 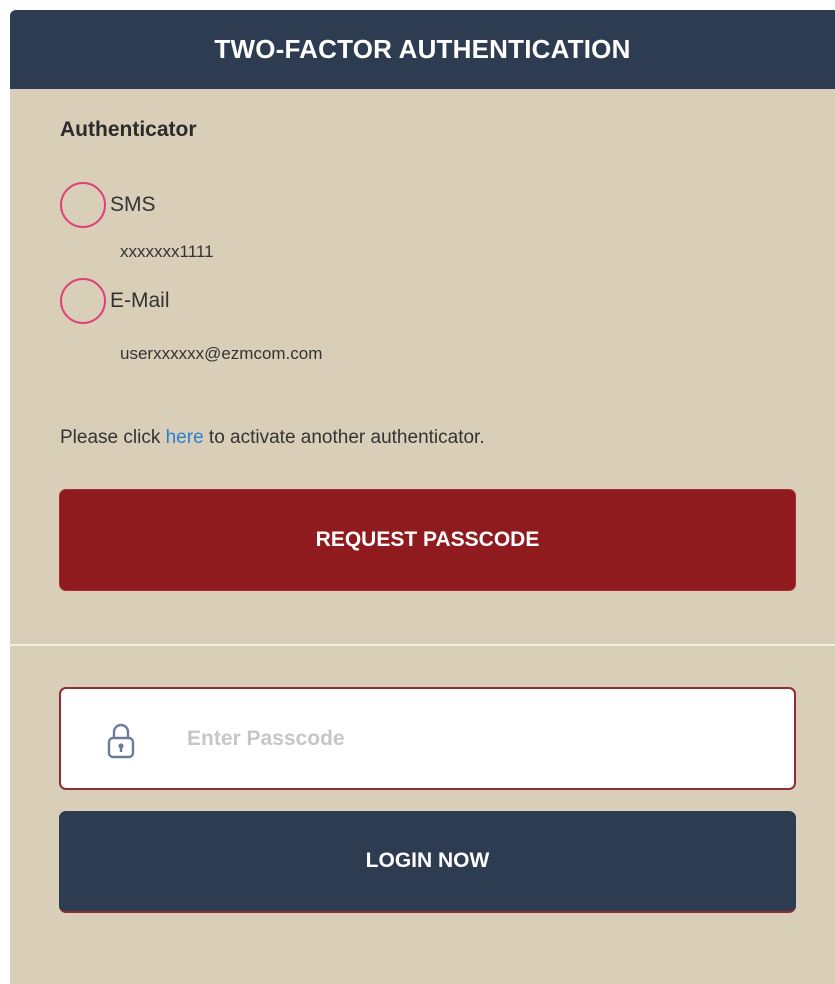 I want to click on sms-radio-button, so click(x=83, y=205).